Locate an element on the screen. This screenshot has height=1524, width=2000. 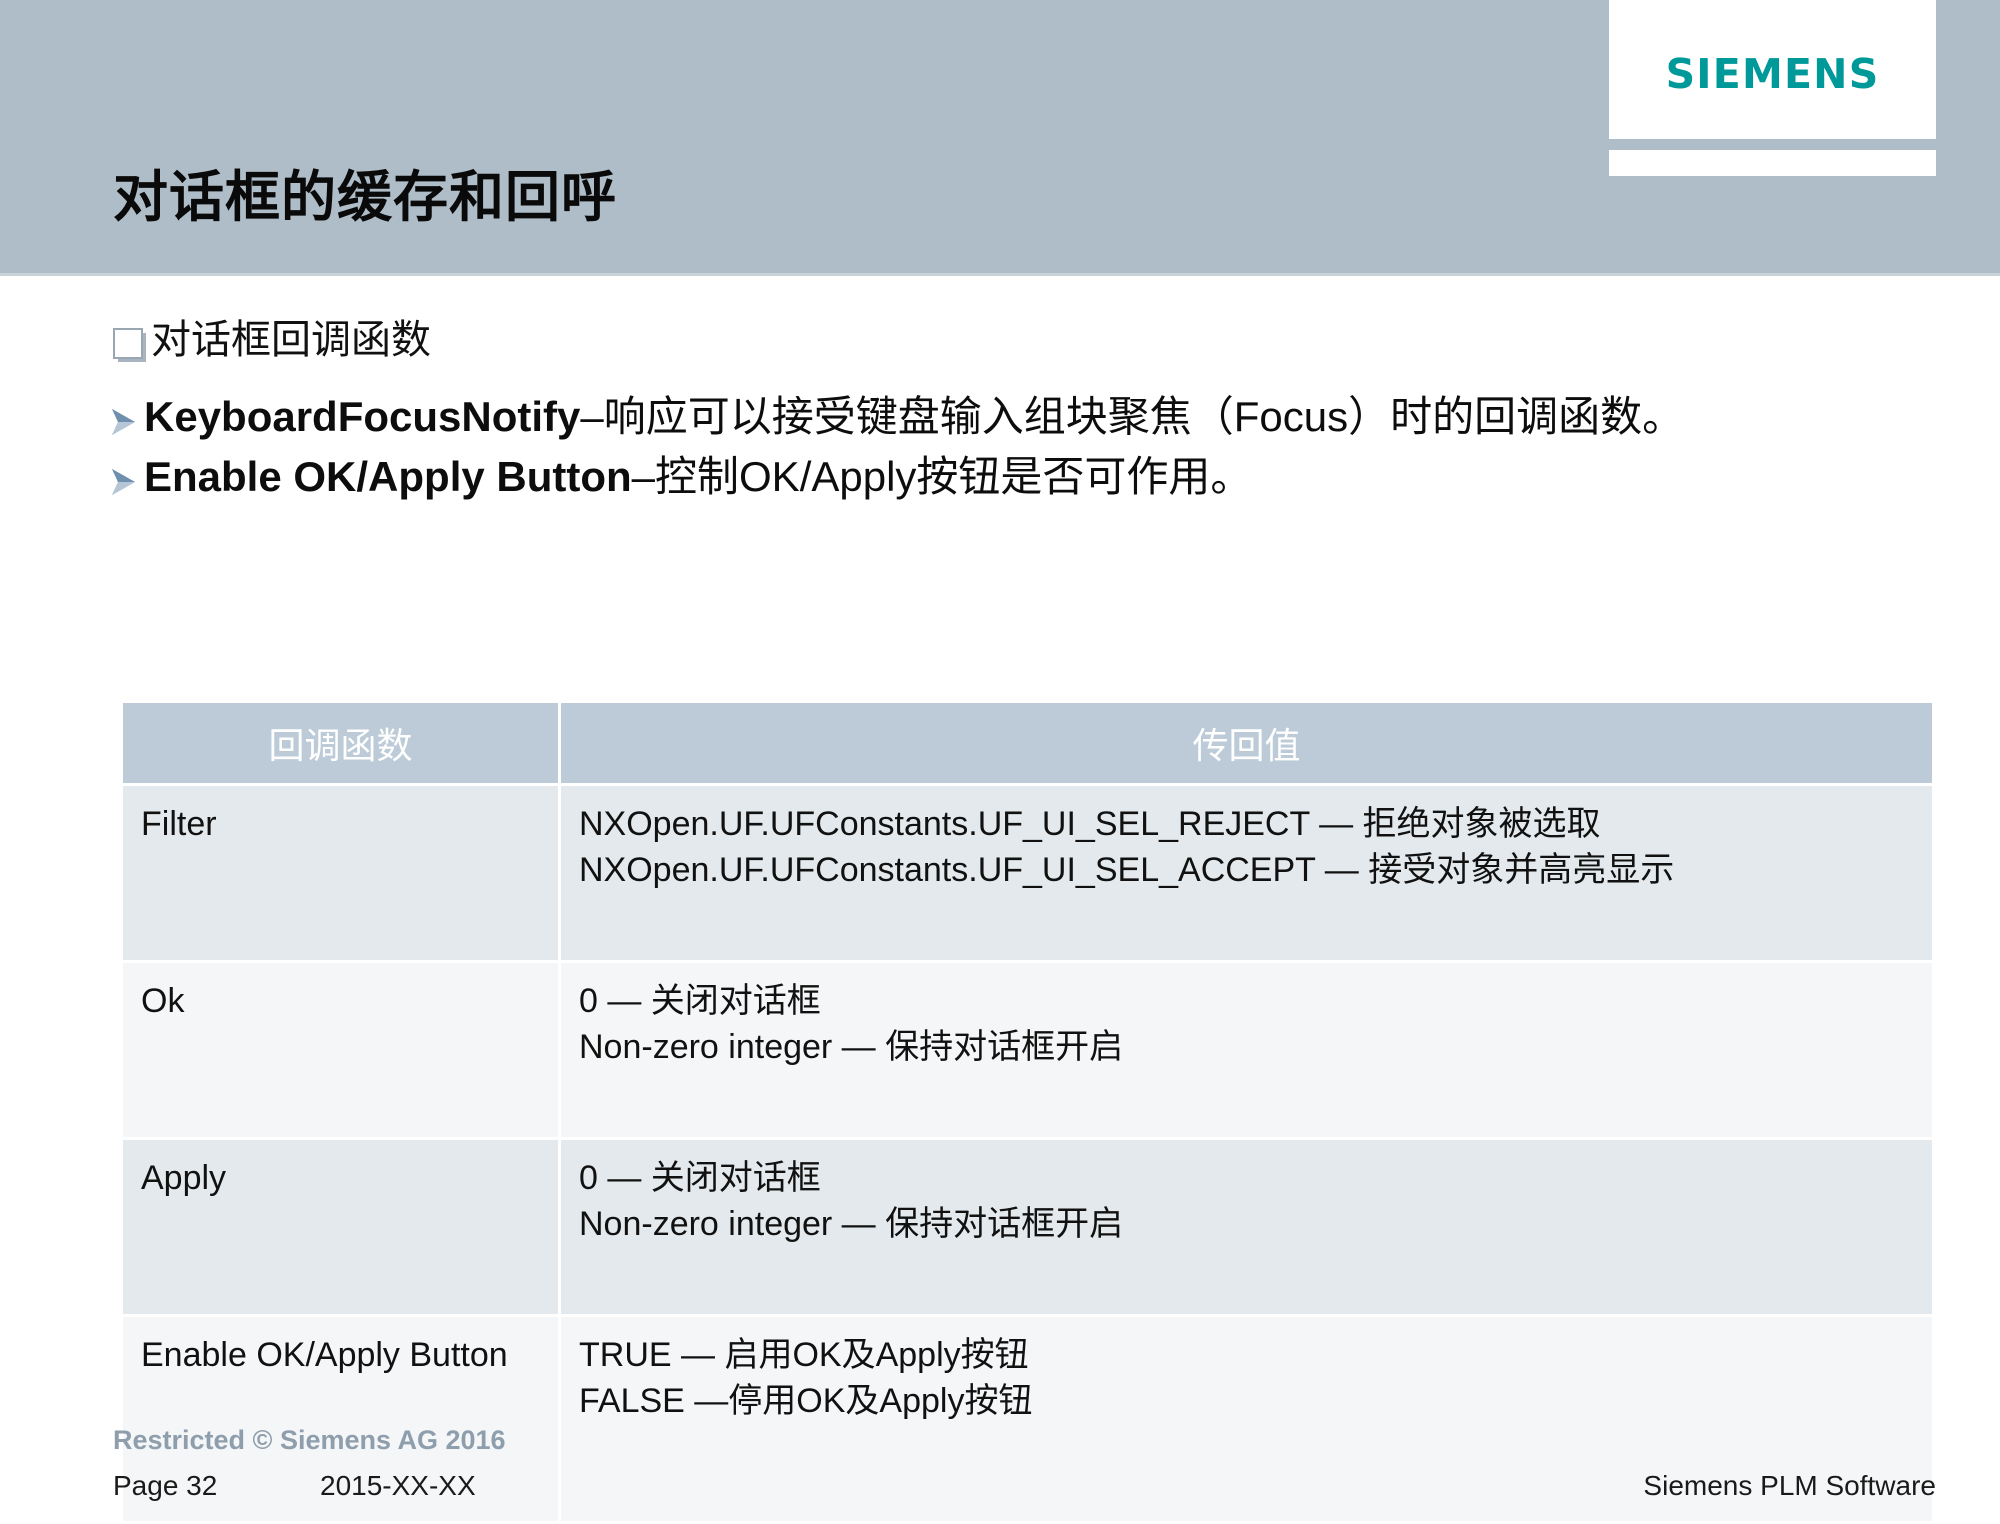
table-cell-value-line: FALSE —停用OK及Apply按钮 is located at coordinates (806, 1400).